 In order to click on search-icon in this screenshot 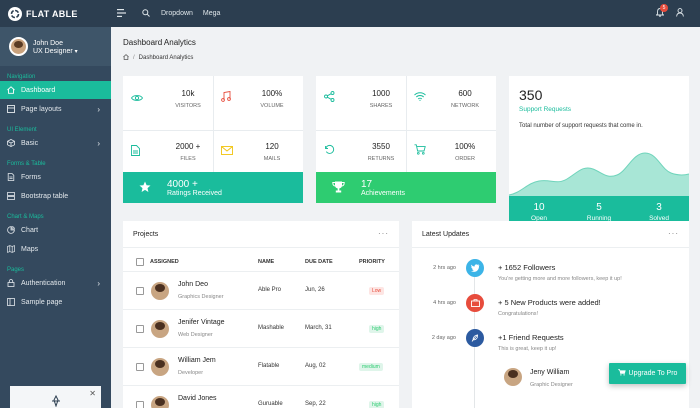, I will do `click(146, 13)`.